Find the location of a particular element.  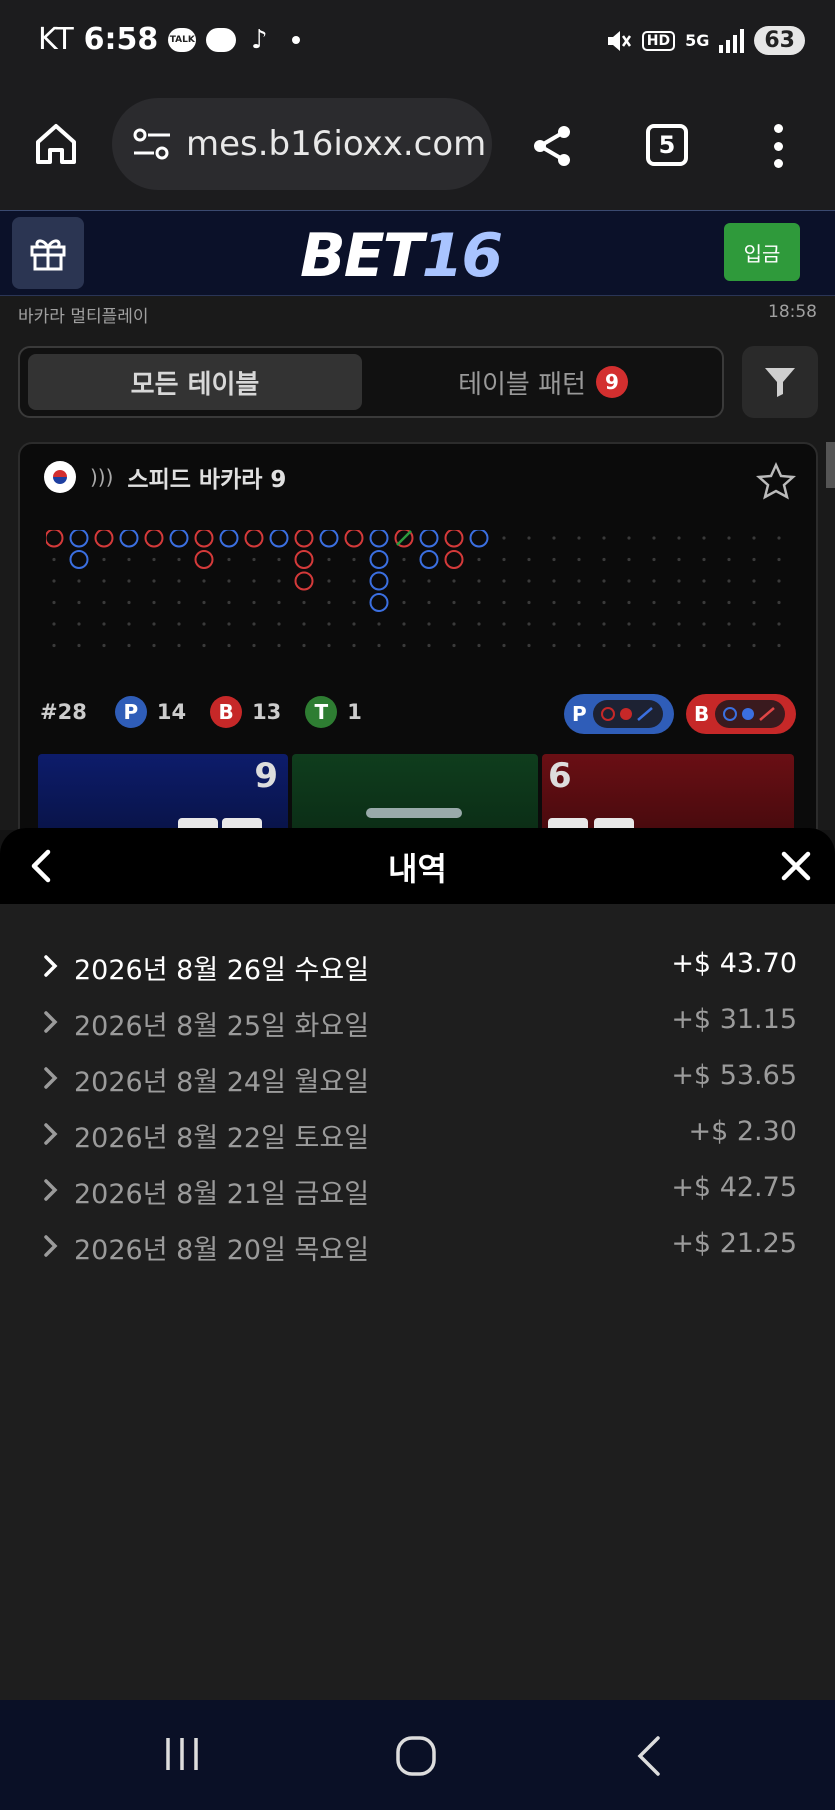

close-icon is located at coordinates (796, 866).